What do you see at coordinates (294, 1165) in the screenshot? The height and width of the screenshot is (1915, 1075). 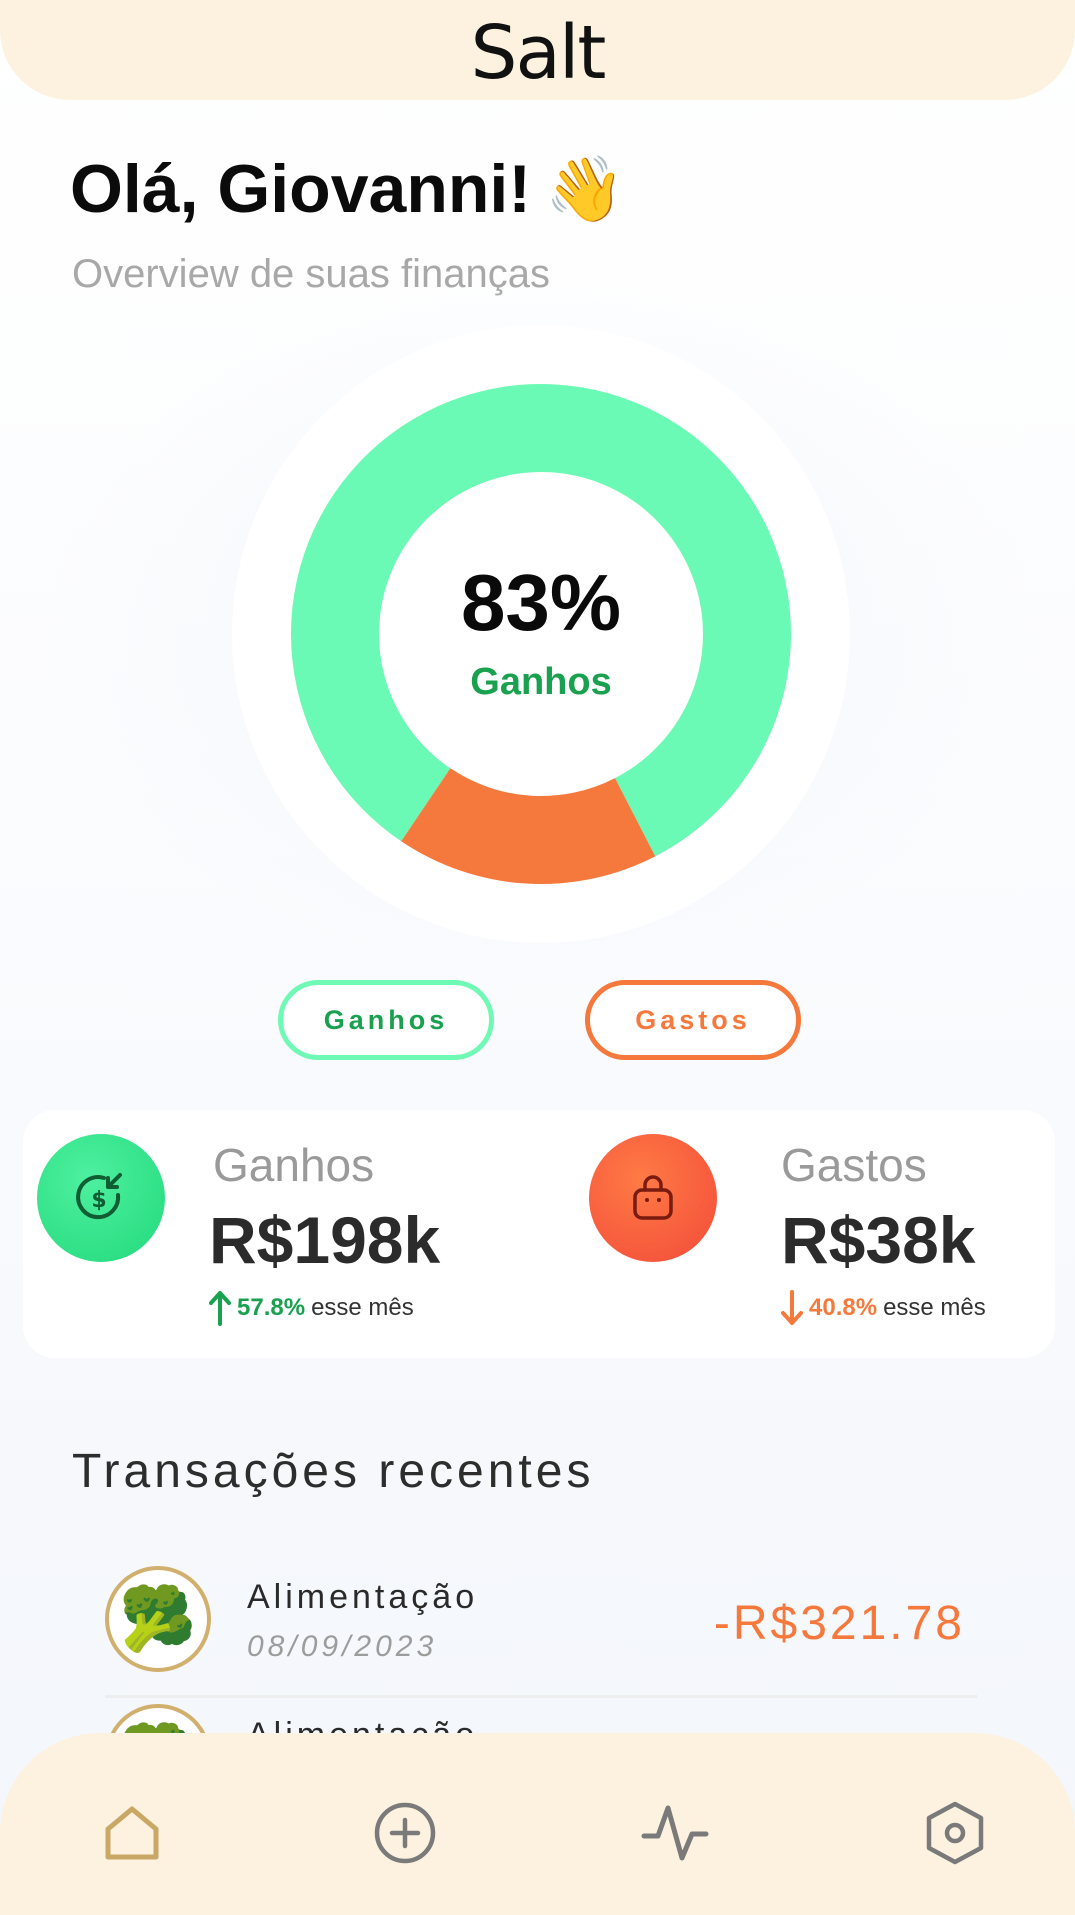 I see `ganhos-stat-label: Ganhos` at bounding box center [294, 1165].